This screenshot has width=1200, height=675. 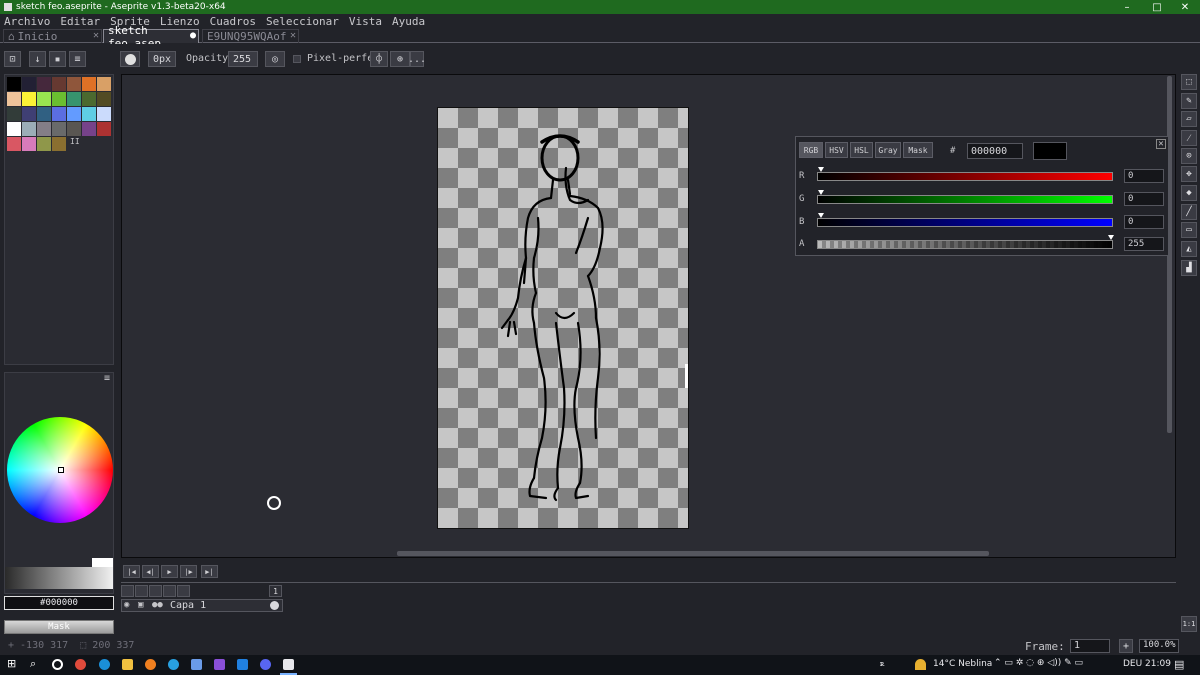 I want to click on opacity-field: 255, so click(x=243, y=59).